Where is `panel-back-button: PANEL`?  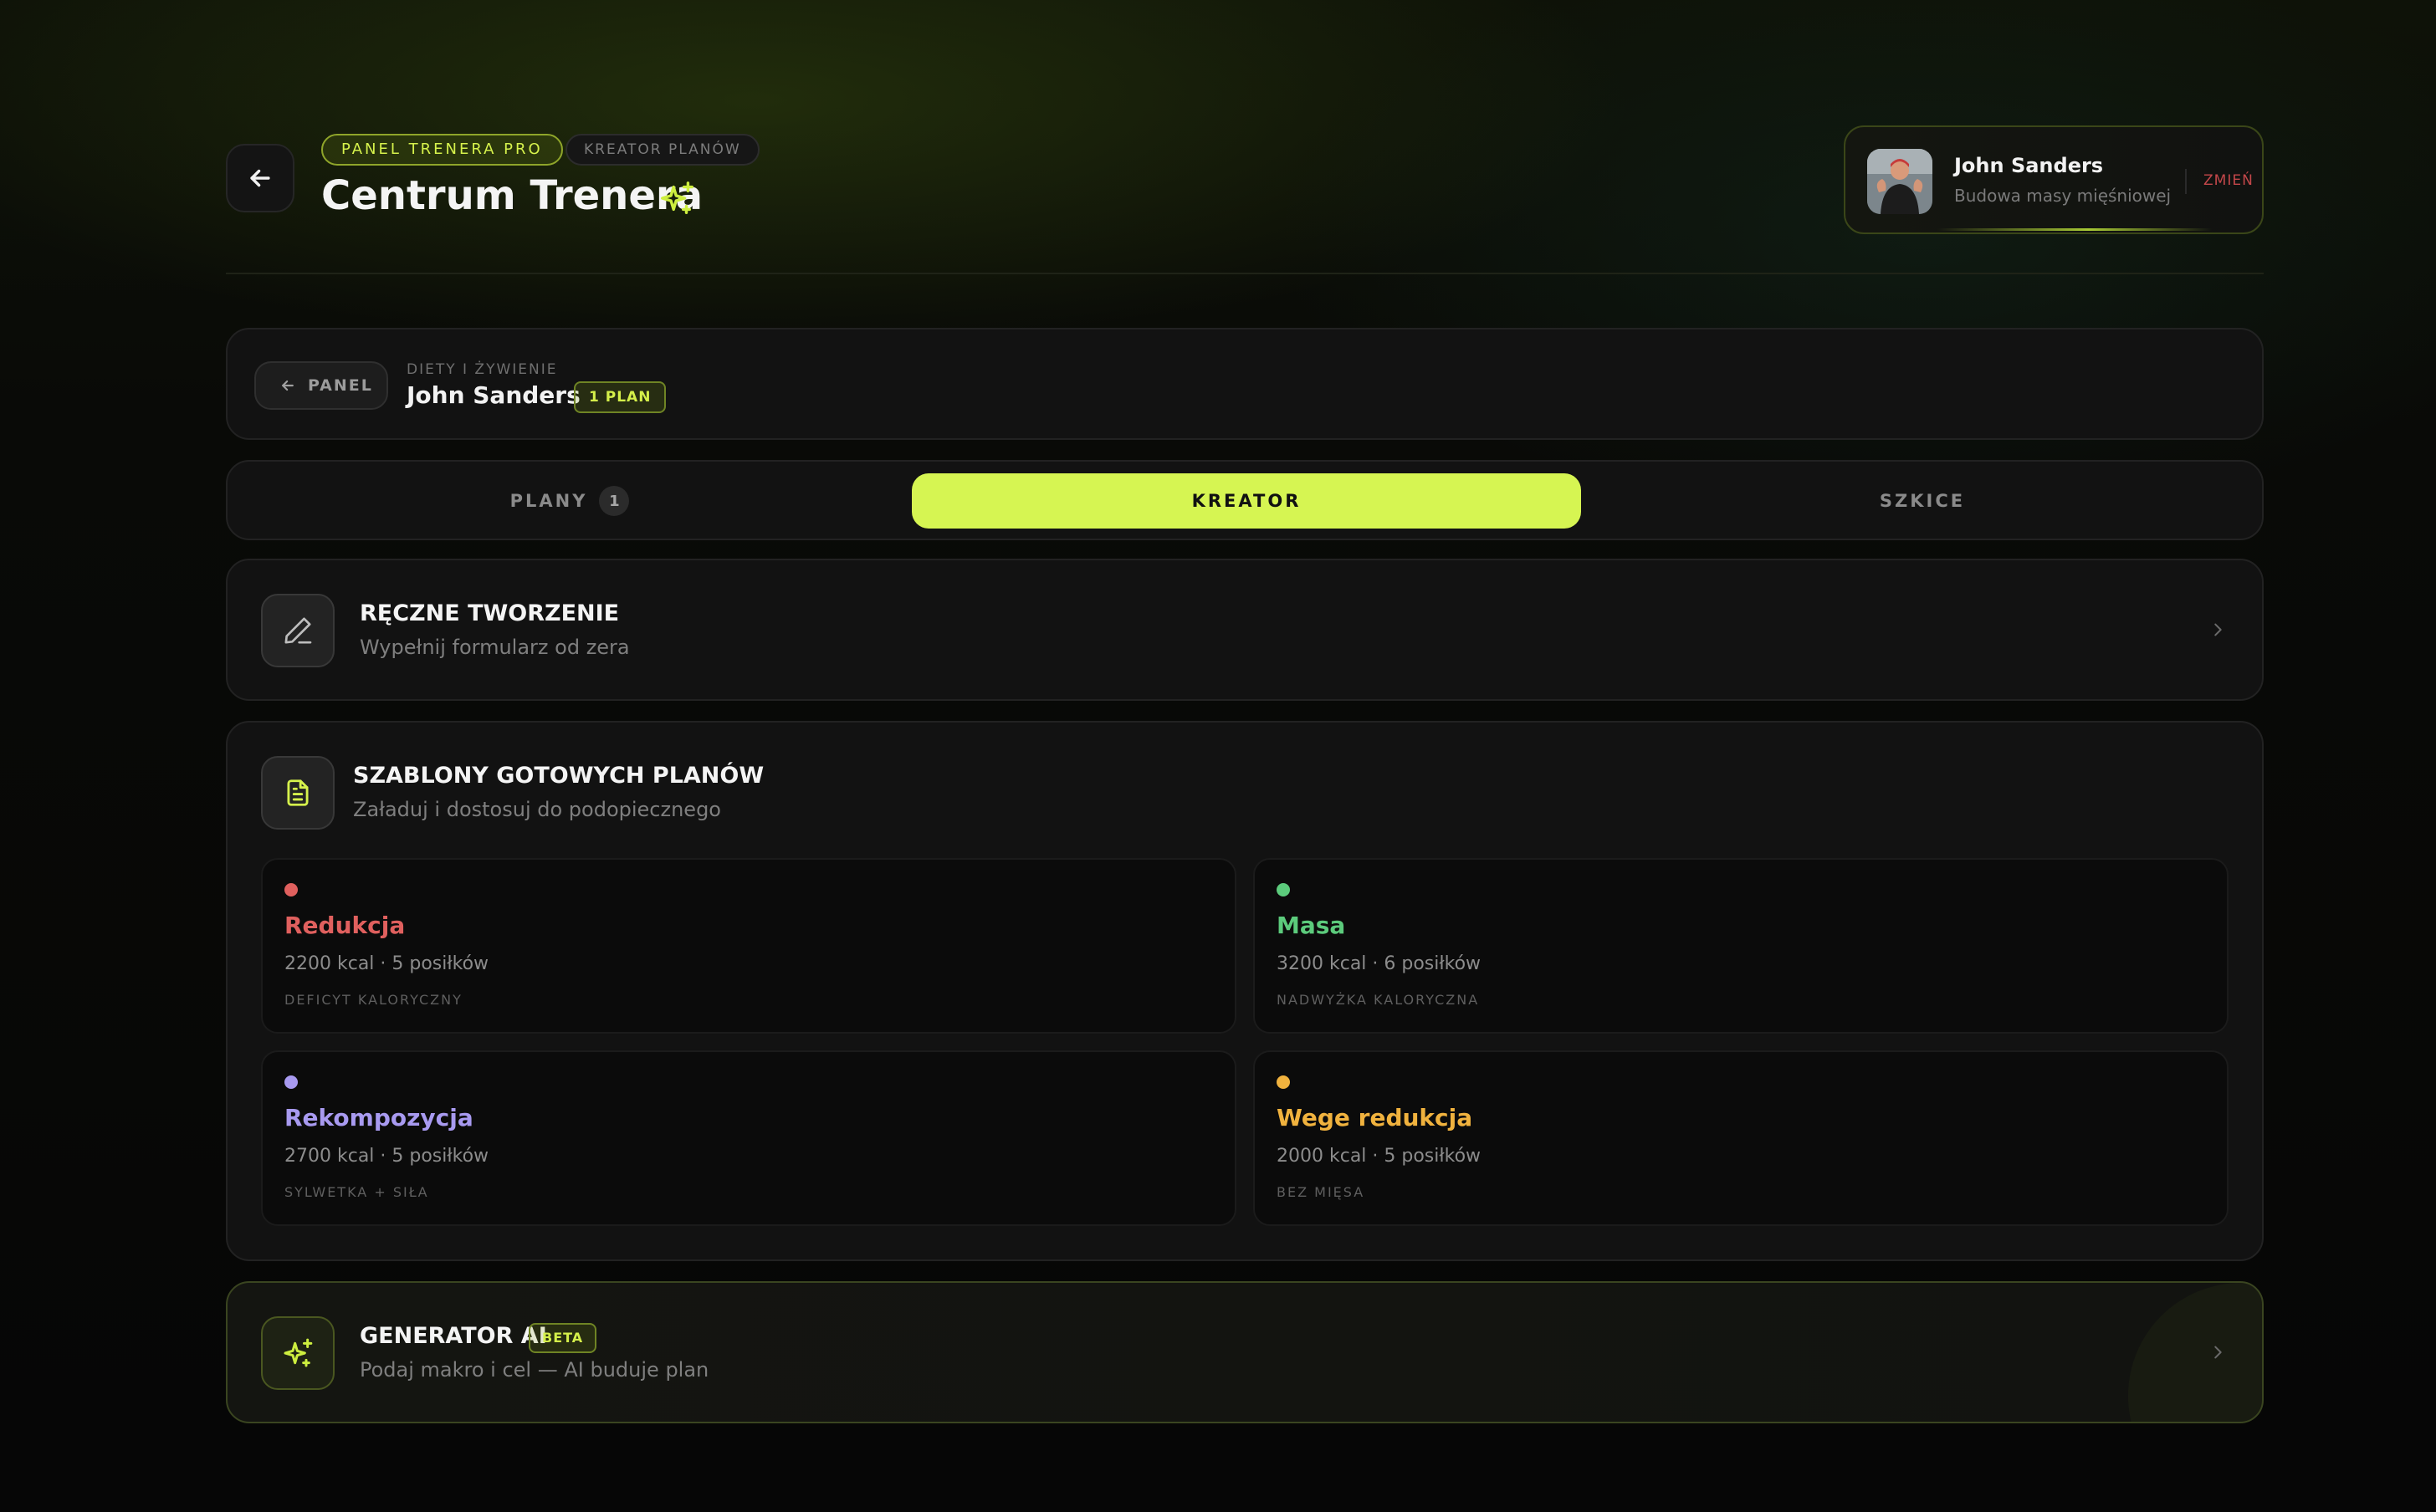
panel-back-button: PANEL is located at coordinates (321, 385).